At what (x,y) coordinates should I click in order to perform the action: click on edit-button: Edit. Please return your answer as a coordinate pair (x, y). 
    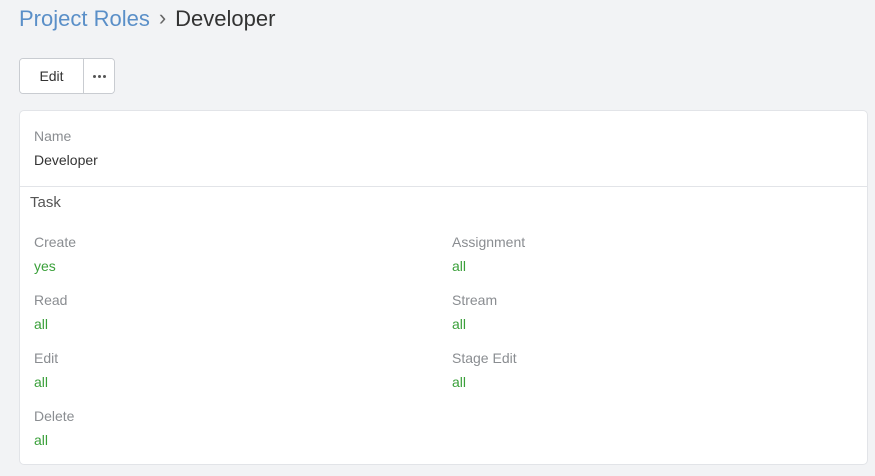
    Looking at the image, I should click on (52, 76).